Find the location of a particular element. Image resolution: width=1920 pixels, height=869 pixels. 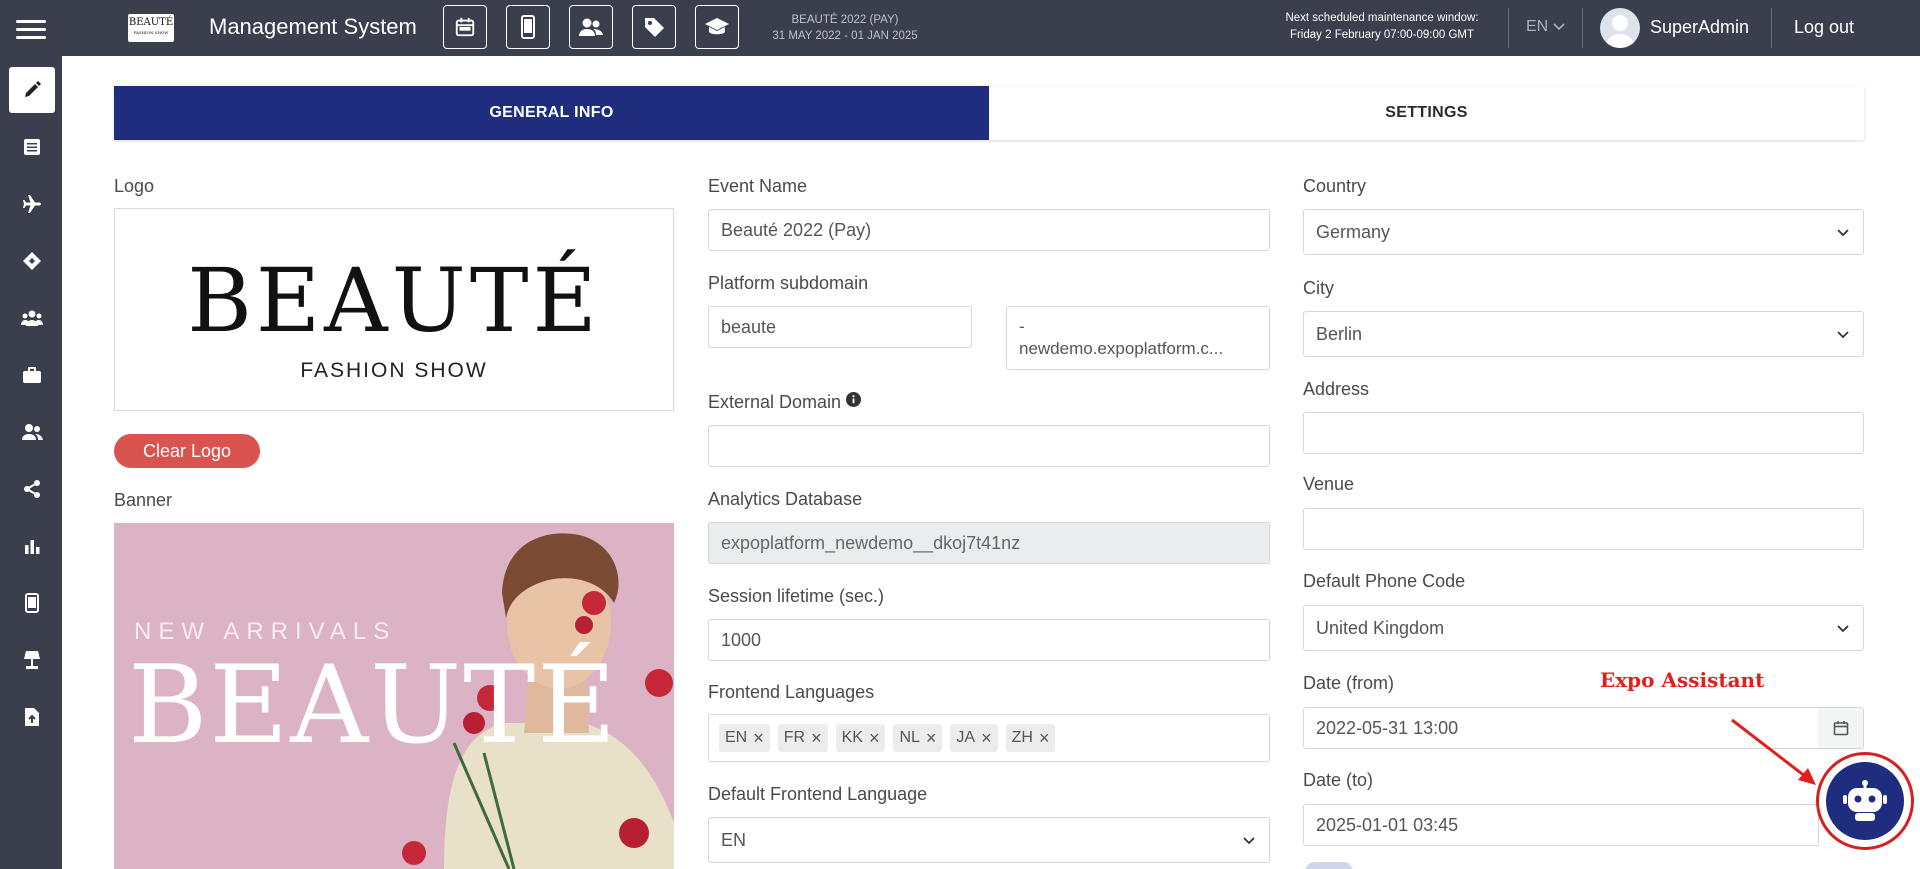

sidebar-item-exhibitors is located at coordinates (32, 375).